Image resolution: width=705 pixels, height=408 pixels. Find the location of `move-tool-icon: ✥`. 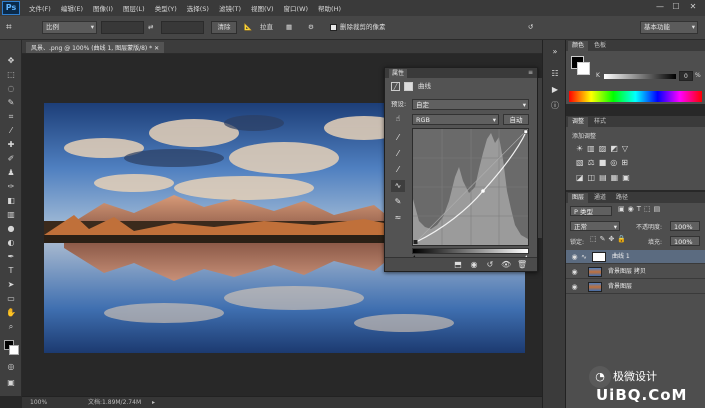

move-tool-icon: ✥ is located at coordinates (11, 61).